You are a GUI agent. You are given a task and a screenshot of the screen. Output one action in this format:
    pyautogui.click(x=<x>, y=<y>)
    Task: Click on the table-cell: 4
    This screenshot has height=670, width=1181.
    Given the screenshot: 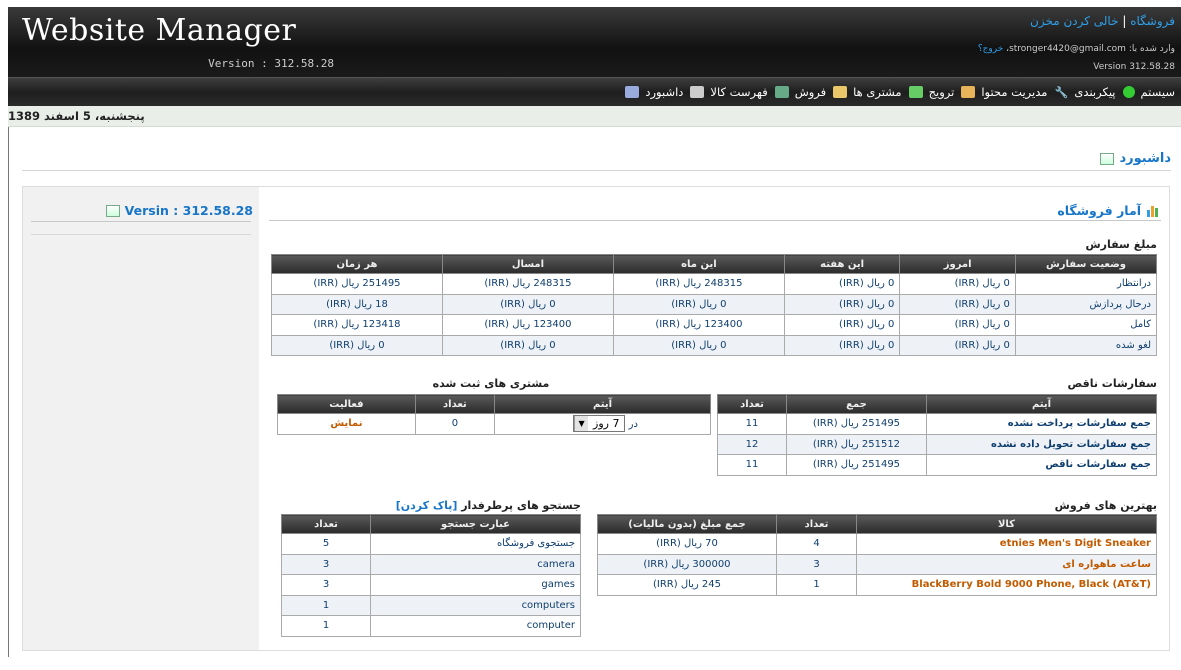 What is the action you would take?
    pyautogui.click(x=816, y=544)
    